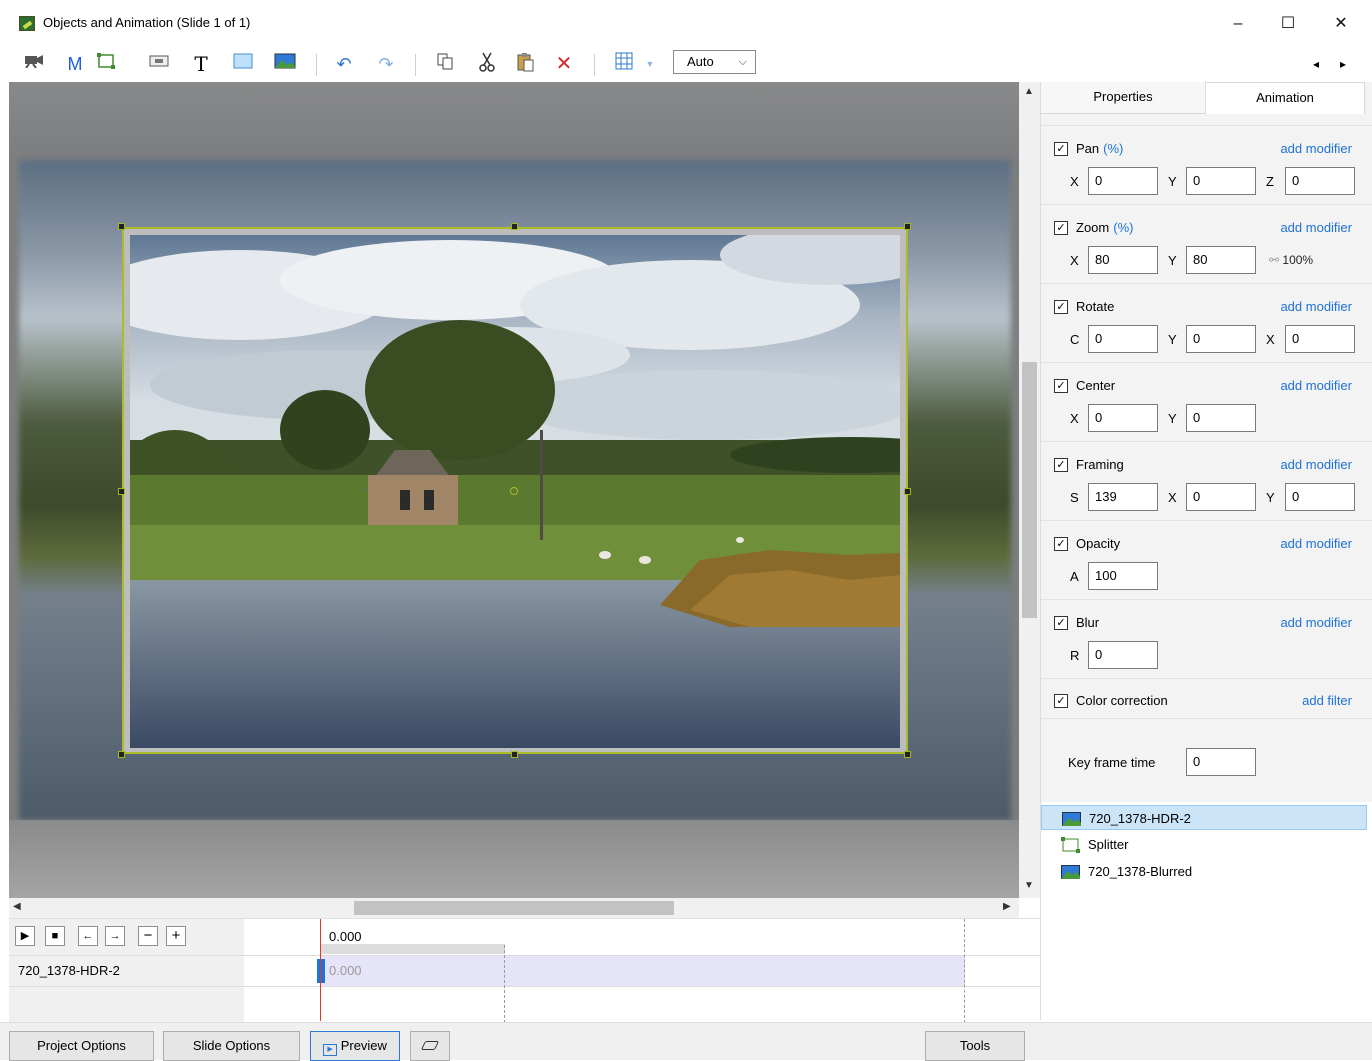 This screenshot has width=1372, height=1061. What do you see at coordinates (1123, 339) in the screenshot?
I see `rotate-c-field: 0` at bounding box center [1123, 339].